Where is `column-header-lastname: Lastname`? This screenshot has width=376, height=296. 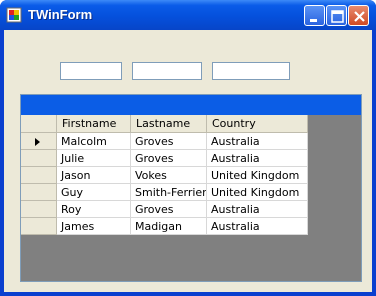 column-header-lastname: Lastname is located at coordinates (169, 124).